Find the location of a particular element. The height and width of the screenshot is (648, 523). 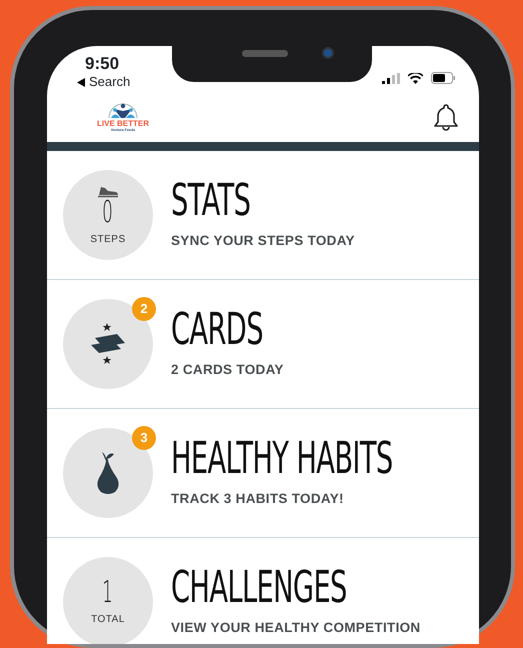

count-badge: 2 is located at coordinates (144, 309).